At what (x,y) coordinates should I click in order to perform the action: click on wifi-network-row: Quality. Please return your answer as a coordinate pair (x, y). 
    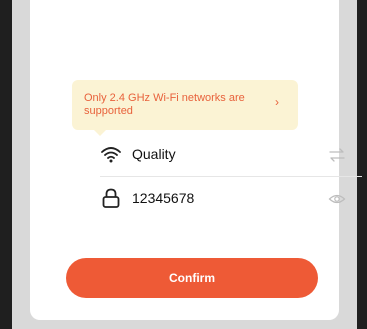
    Looking at the image, I should click on (231, 155).